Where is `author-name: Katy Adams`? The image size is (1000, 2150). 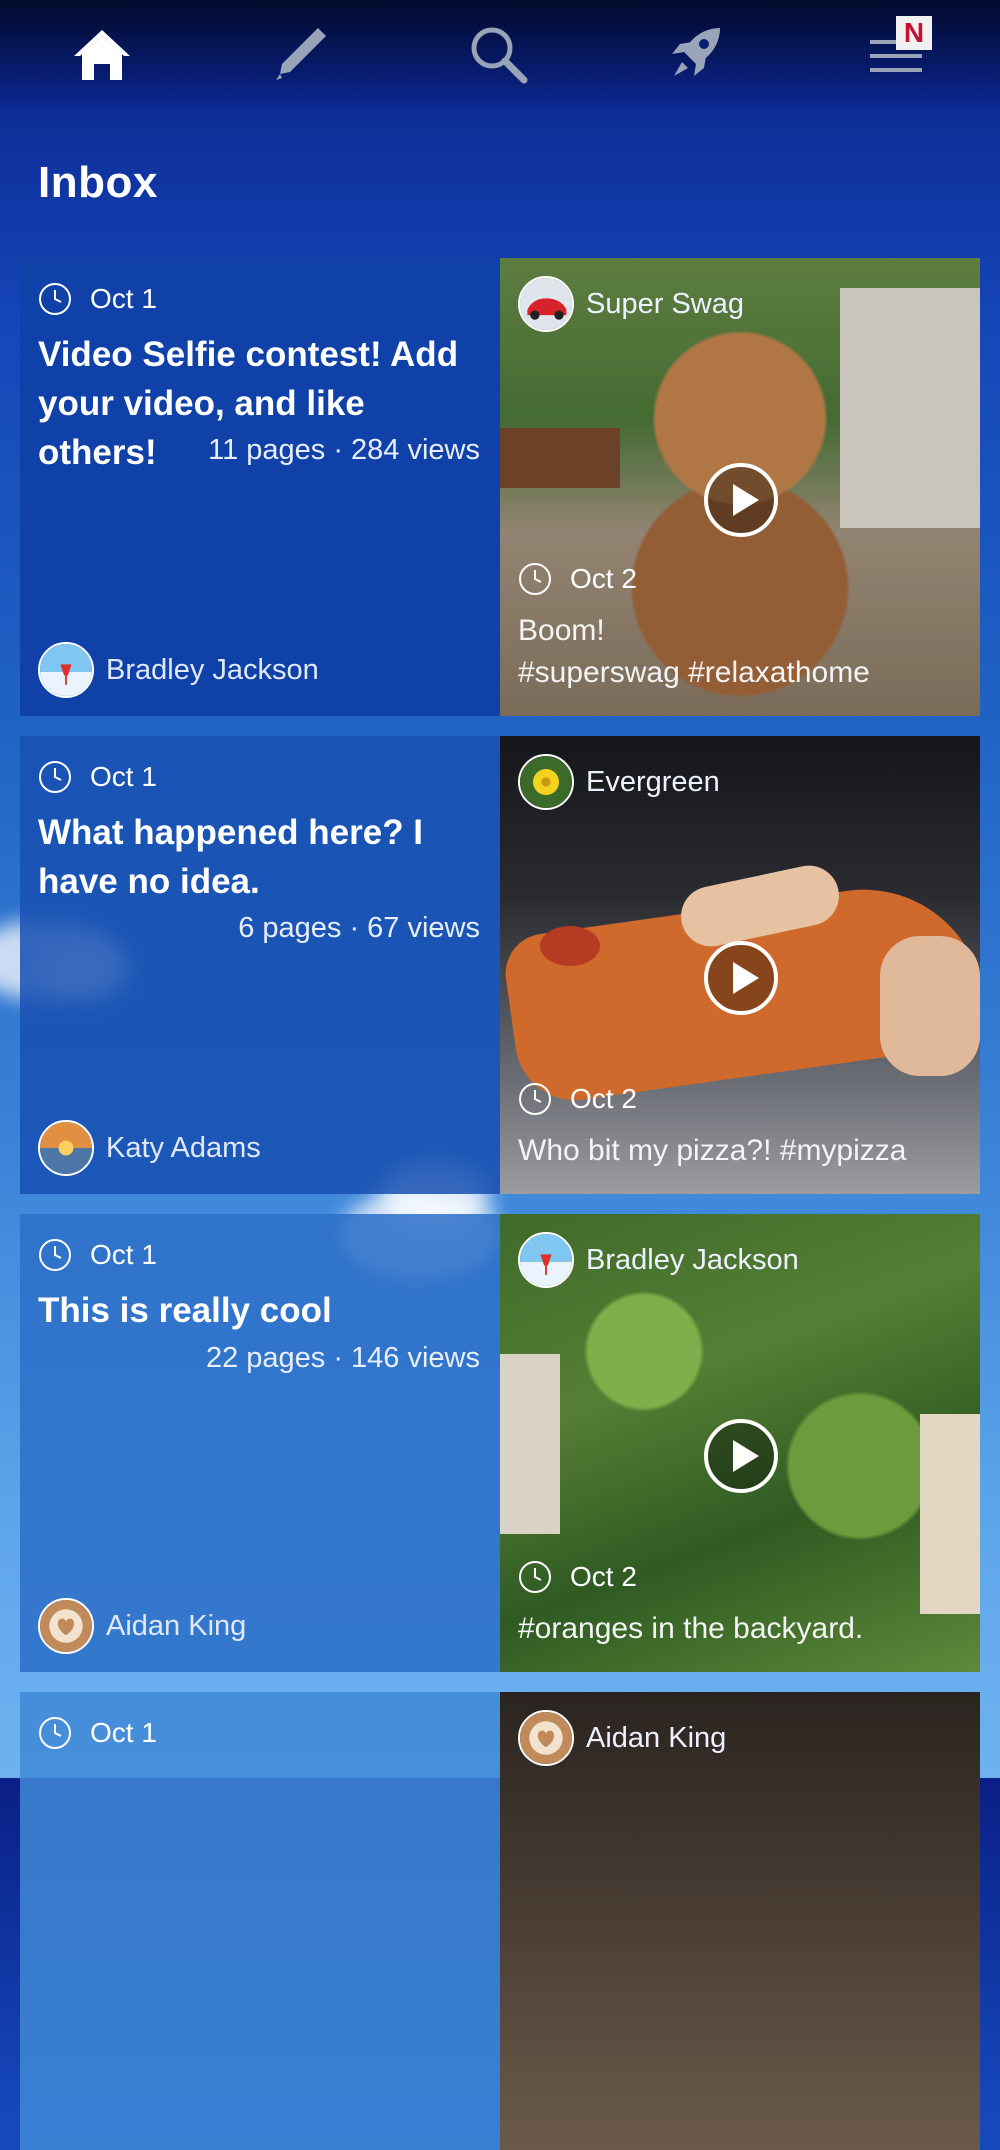
author-name: Katy Adams is located at coordinates (183, 1147).